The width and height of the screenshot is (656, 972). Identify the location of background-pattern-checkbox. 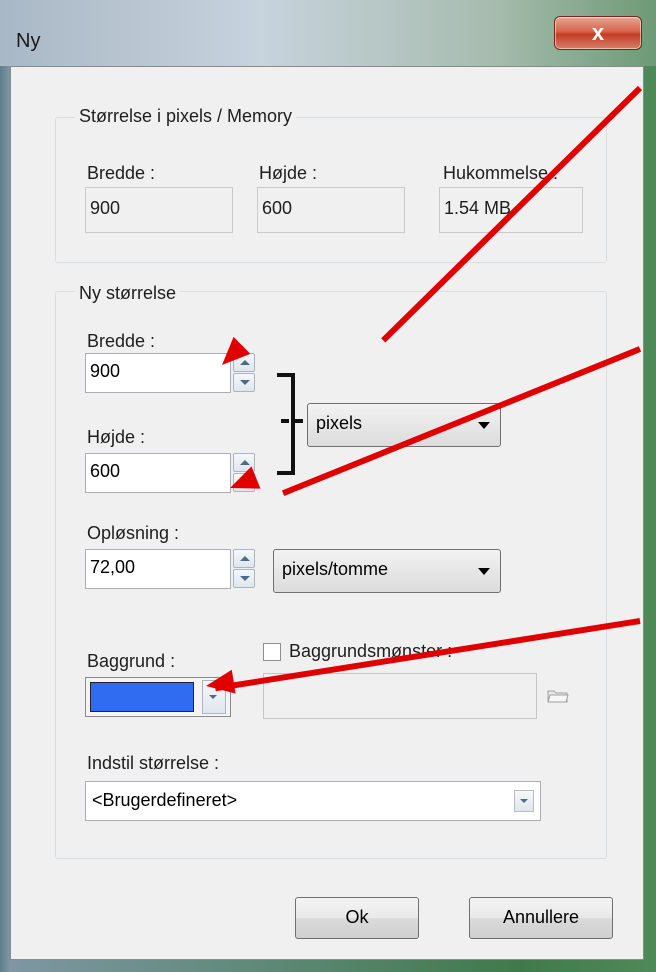
(272, 652).